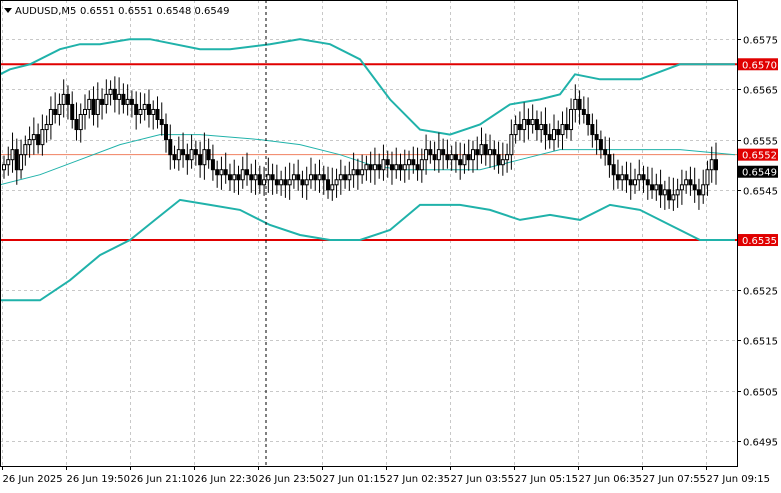 The height and width of the screenshot is (493, 781). Describe the element at coordinates (33, 479) in the screenshot. I see `x-tick-label: 26 Jun 2025` at that location.